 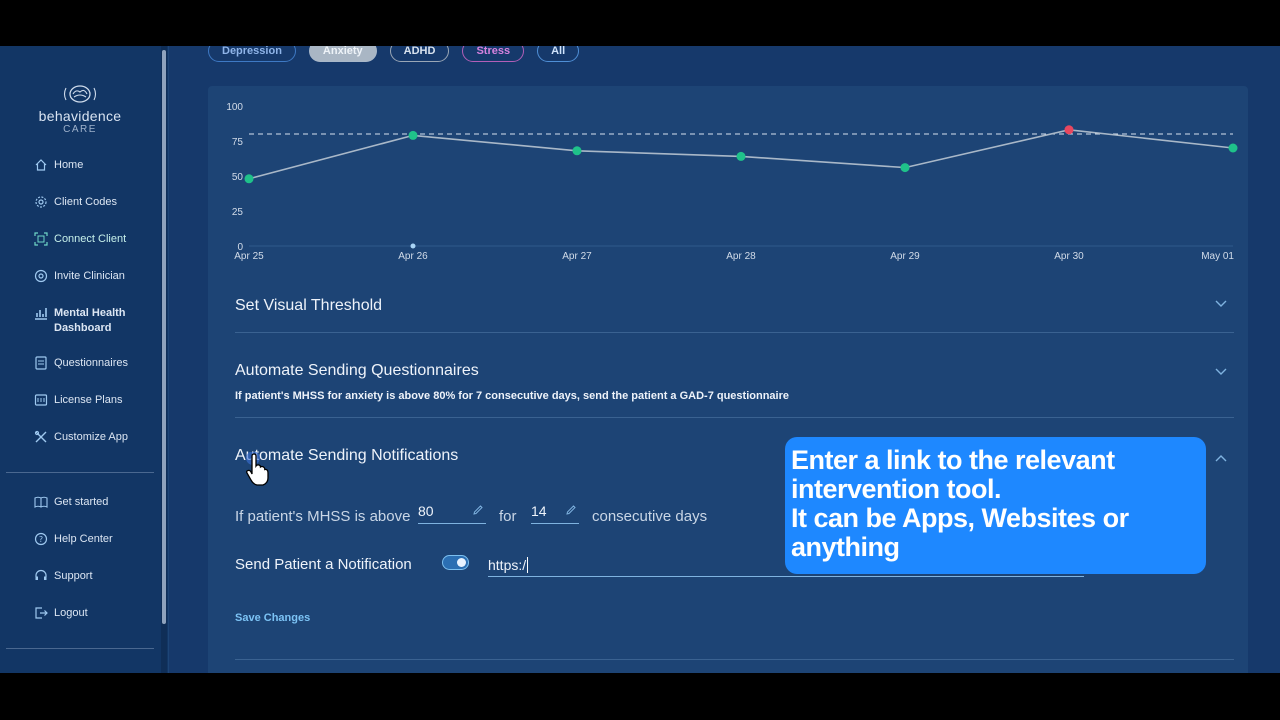 I want to click on sidebar-item-logout: Logout, so click(x=61, y=613).